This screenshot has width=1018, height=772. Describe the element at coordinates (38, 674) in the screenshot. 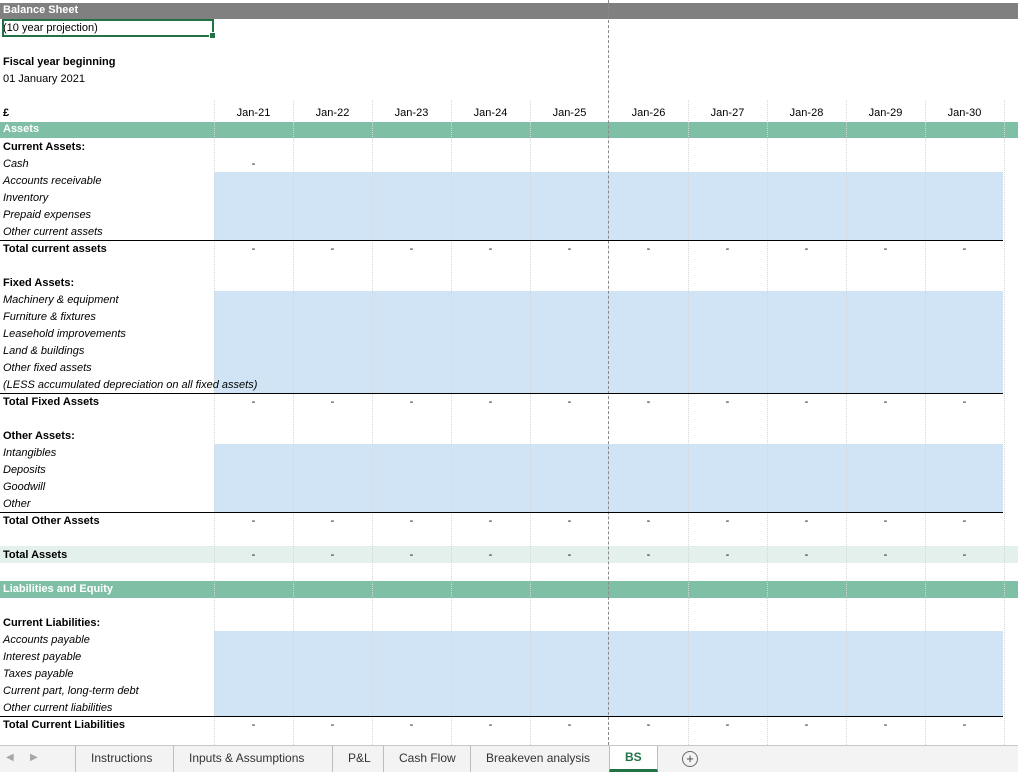

I see `current-liability-item: Taxes payable` at that location.